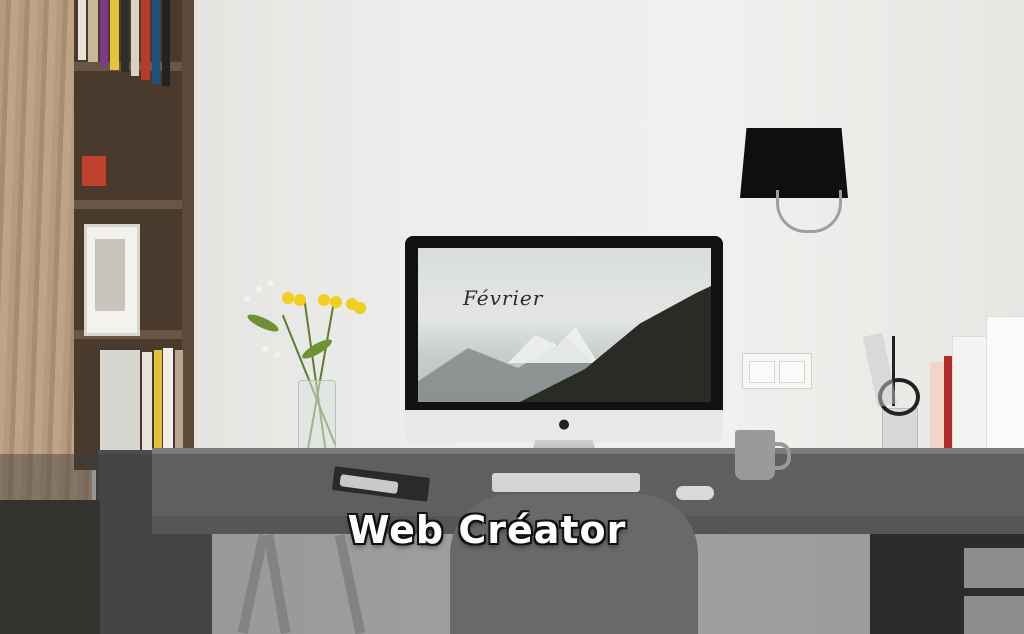 This screenshot has width=1024, height=634. Describe the element at coordinates (487, 530) in the screenshot. I see `banner-title: Web Créator` at that location.